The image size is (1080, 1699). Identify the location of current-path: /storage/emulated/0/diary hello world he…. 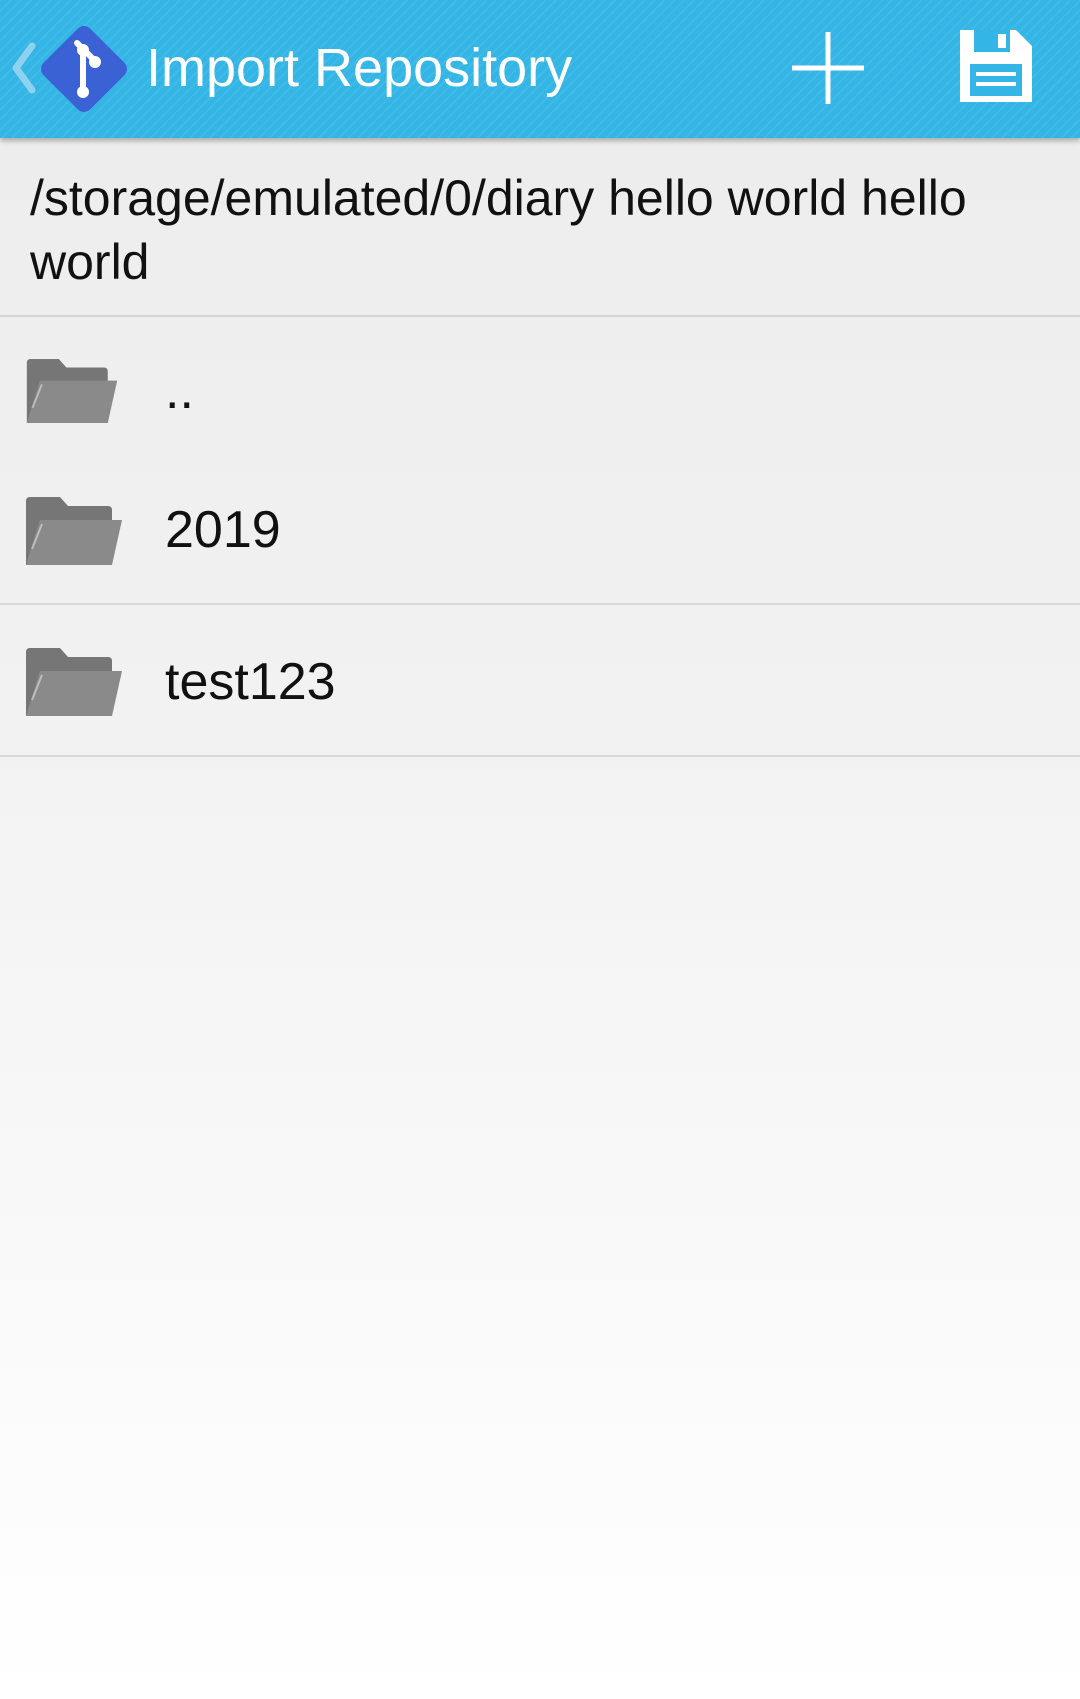
(498, 230).